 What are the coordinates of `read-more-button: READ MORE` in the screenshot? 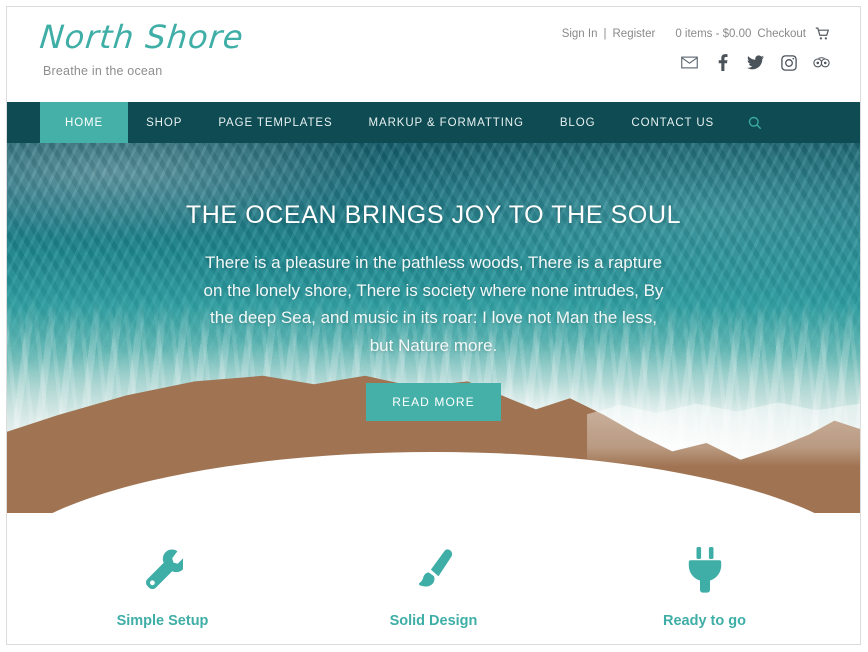 It's located at (433, 402).